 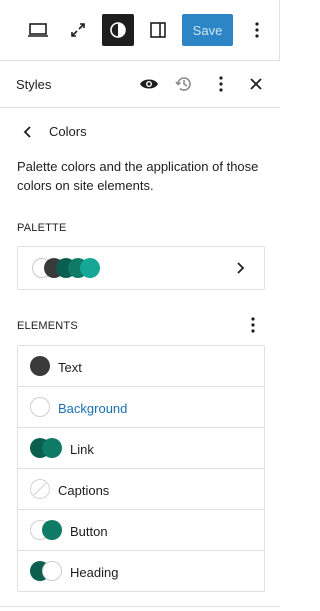 What do you see at coordinates (140, 606) in the screenshot?
I see `divider` at bounding box center [140, 606].